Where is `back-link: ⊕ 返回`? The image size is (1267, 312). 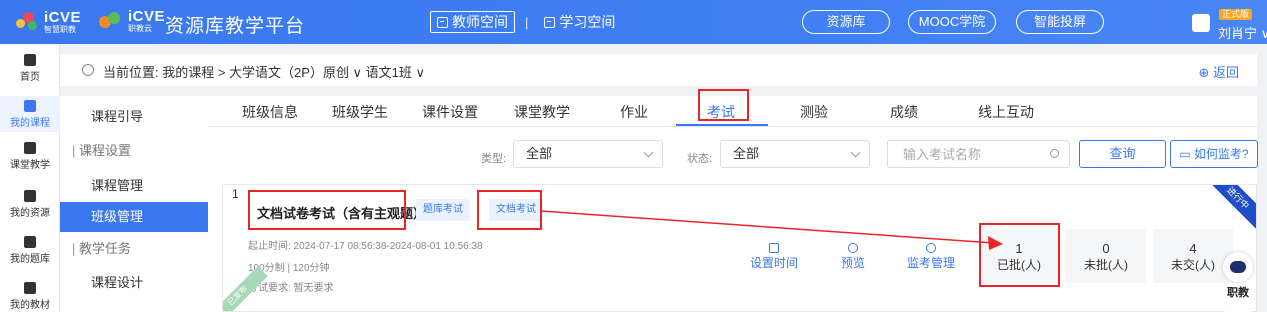 back-link: ⊕ 返回 is located at coordinates (1218, 71).